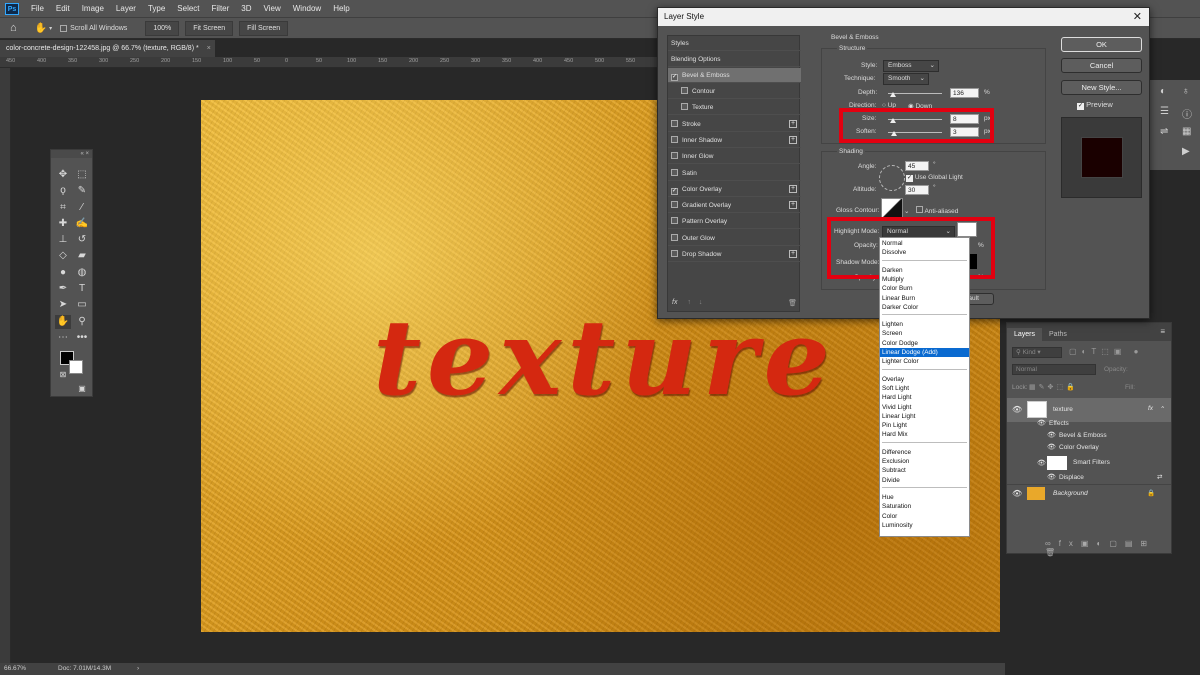 The width and height of the screenshot is (1200, 675). I want to click on crop-tool-icon: ⌗, so click(63, 208).